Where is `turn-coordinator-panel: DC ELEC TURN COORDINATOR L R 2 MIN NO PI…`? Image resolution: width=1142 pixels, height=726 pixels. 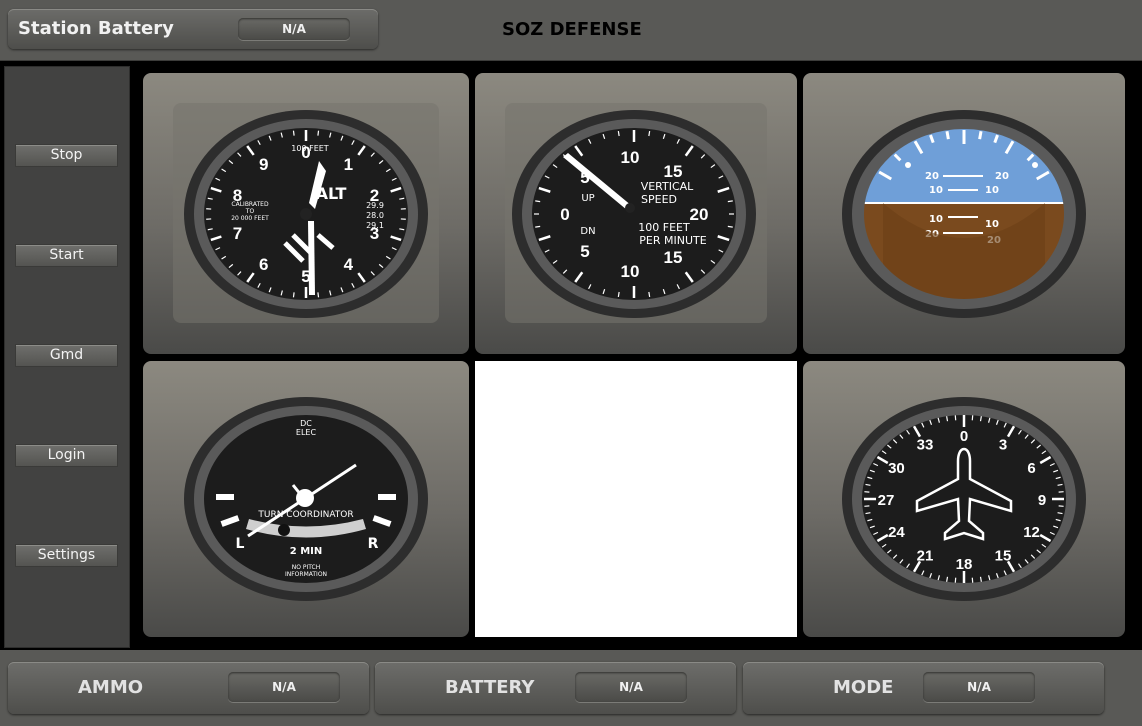
turn-coordinator-panel: DC ELEC TURN COORDINATOR L R 2 MIN NO PI… is located at coordinates (306, 499).